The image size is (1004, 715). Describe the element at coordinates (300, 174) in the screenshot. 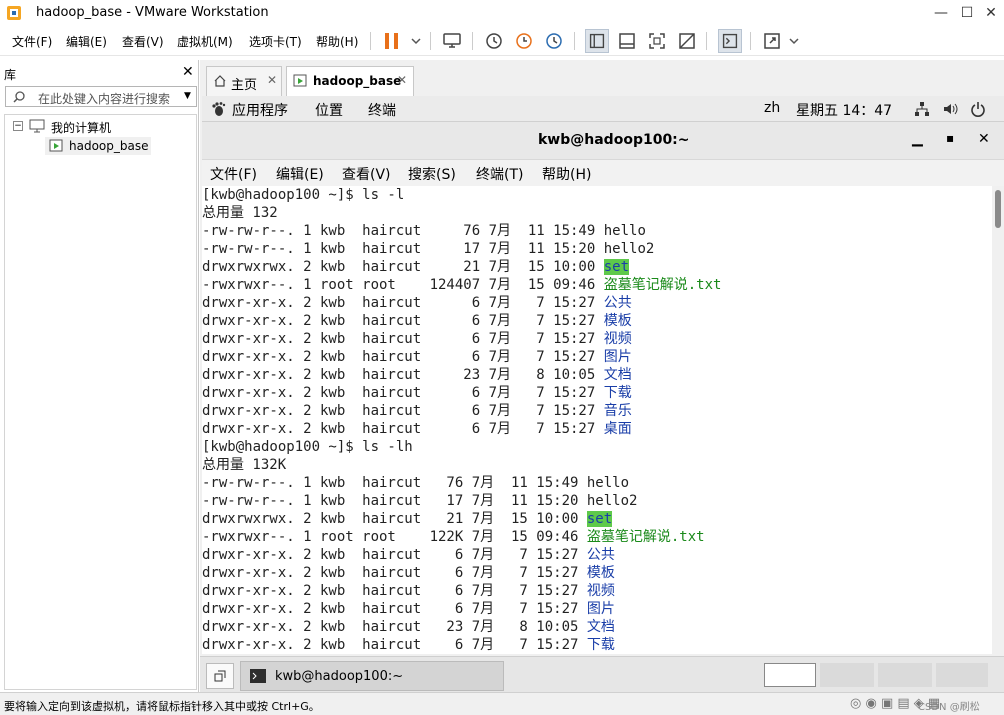

I see `terminal-menu-edit: 编辑(E)` at that location.